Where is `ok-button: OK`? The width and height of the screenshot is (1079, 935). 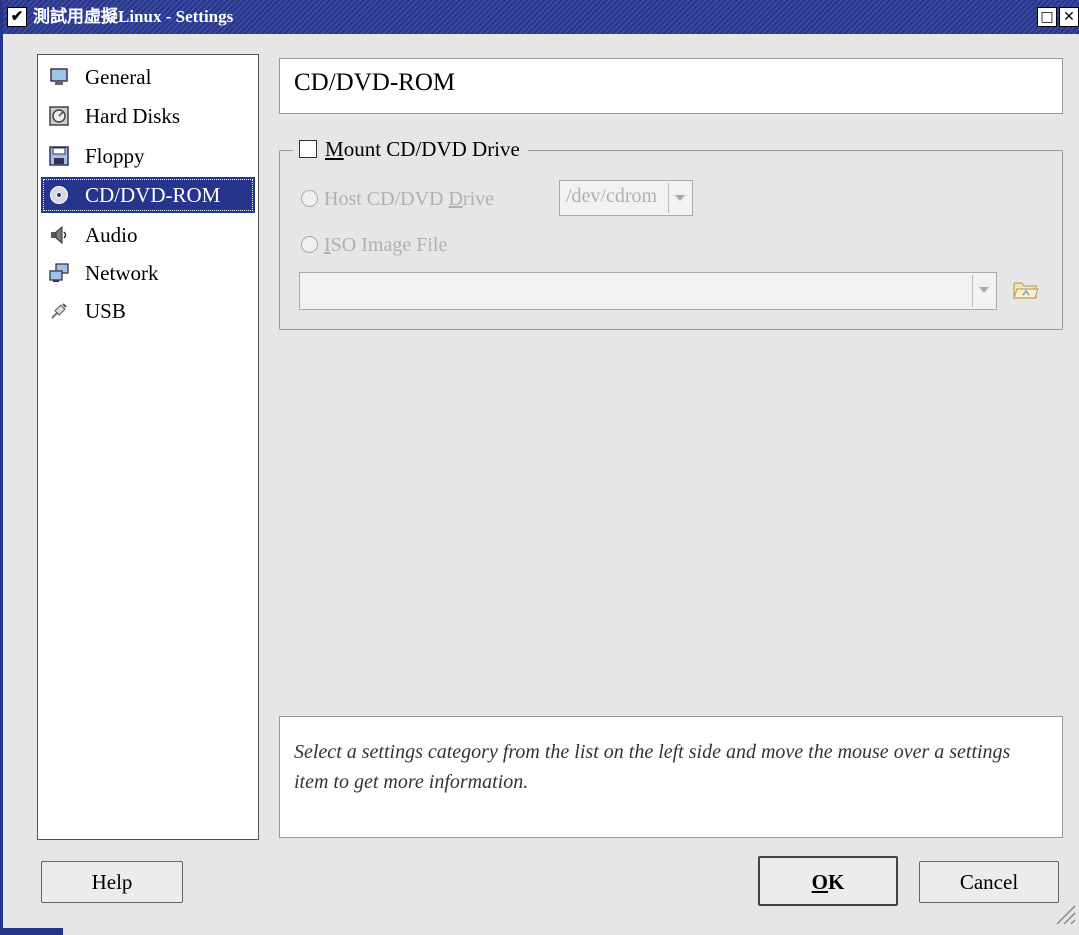
ok-button: OK is located at coordinates (828, 881).